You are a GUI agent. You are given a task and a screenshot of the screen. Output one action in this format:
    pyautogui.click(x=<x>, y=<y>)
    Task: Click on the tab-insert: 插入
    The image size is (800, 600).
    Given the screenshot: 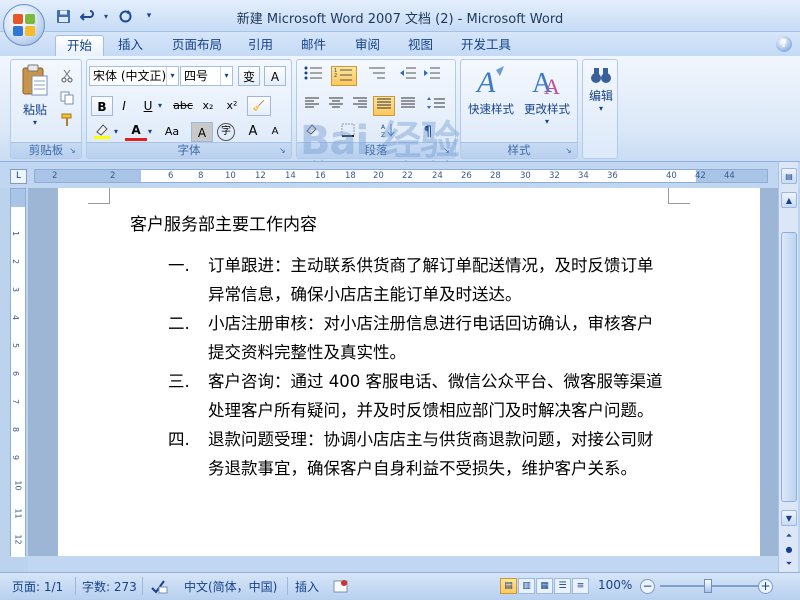 What is the action you would take?
    pyautogui.click(x=130, y=45)
    